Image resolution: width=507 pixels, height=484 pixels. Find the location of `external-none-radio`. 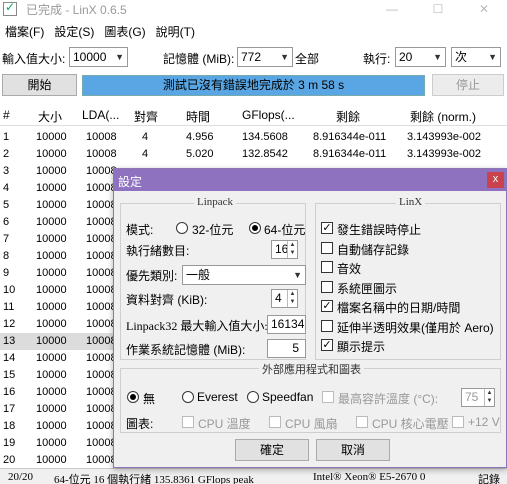

external-none-radio is located at coordinates (133, 397).